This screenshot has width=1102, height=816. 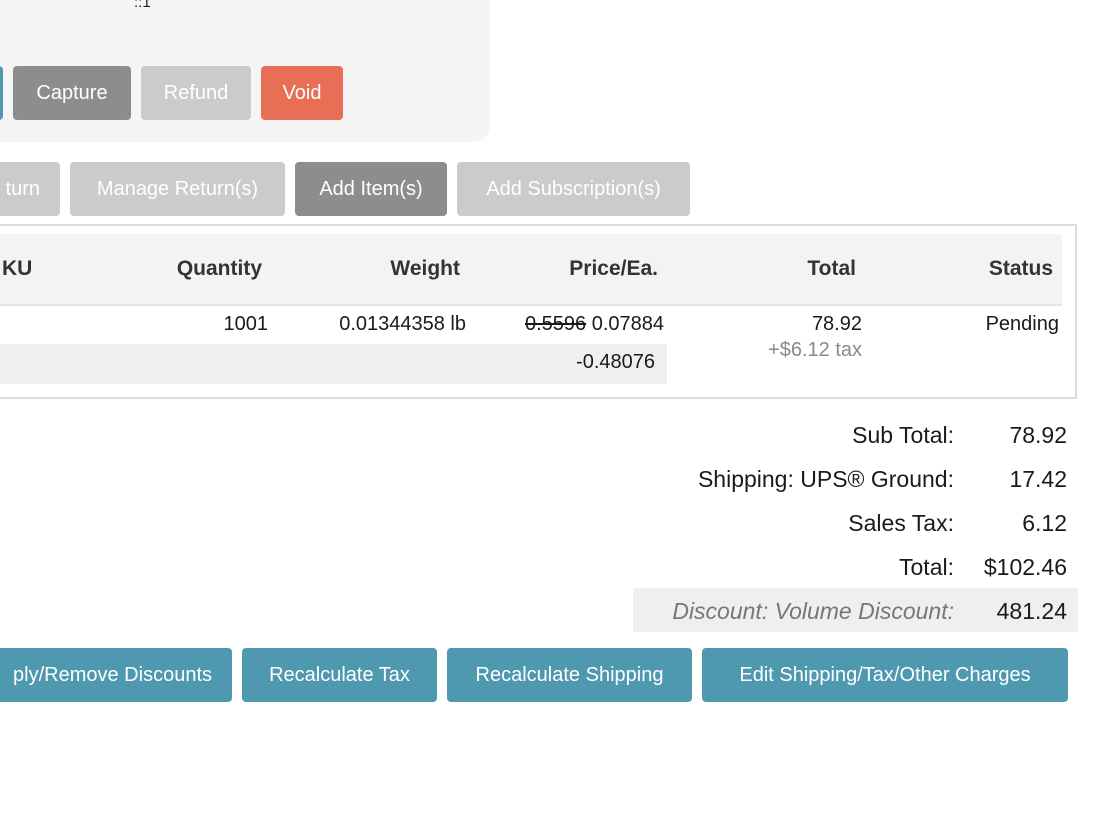 I want to click on header-price: Price/Ea., so click(x=613, y=268).